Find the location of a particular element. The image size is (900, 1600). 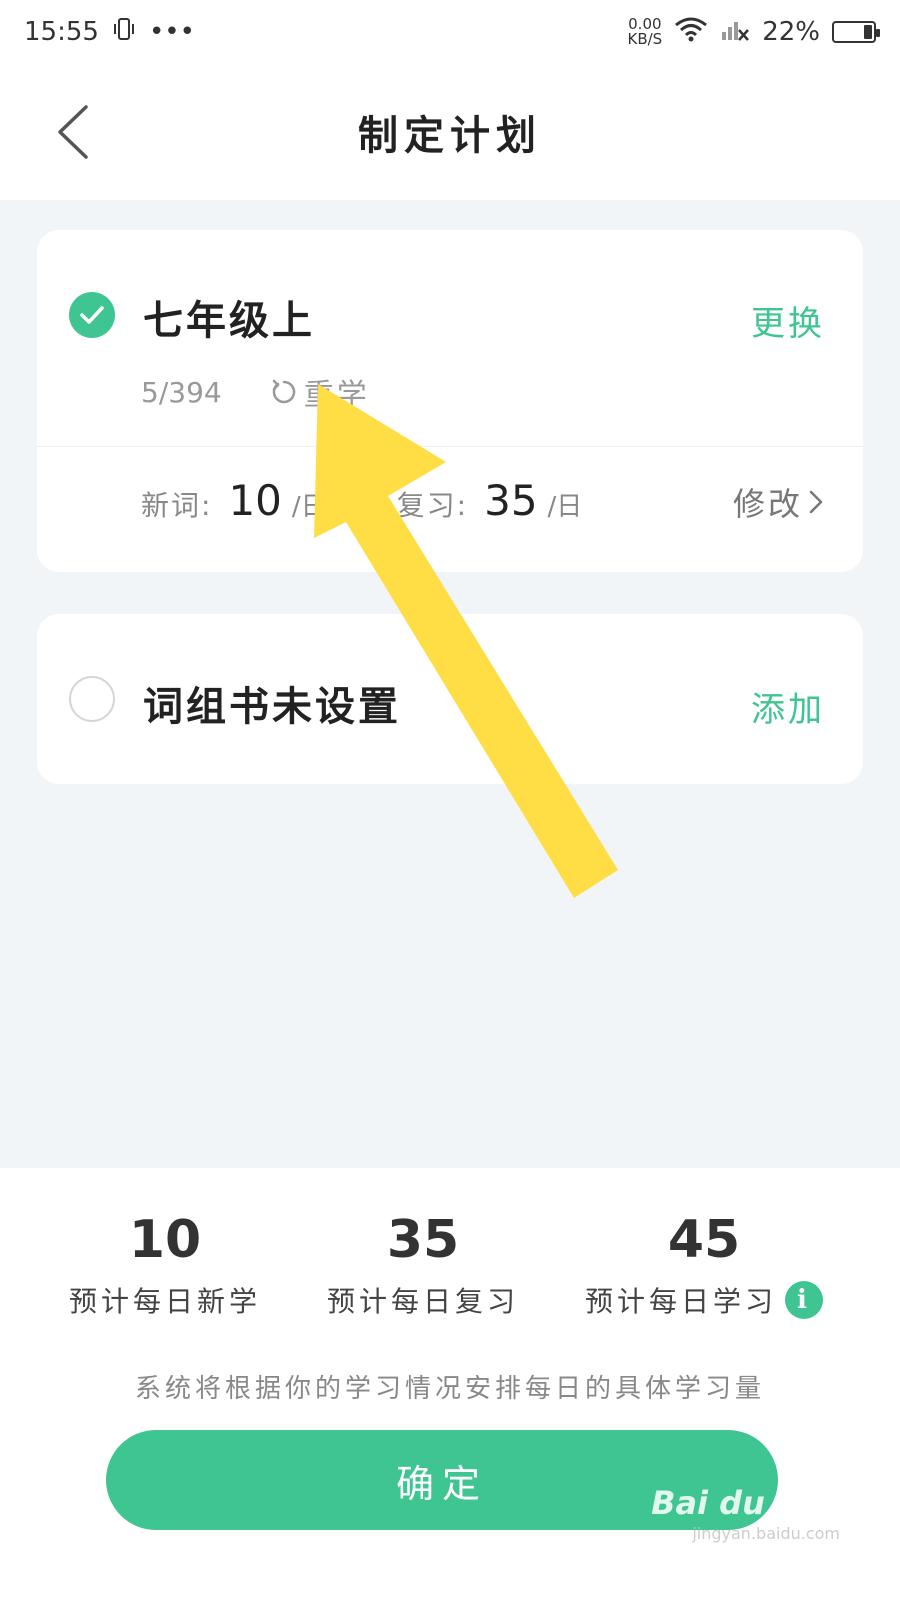

daily-review-label: 预计每日复习 is located at coordinates (423, 1300).